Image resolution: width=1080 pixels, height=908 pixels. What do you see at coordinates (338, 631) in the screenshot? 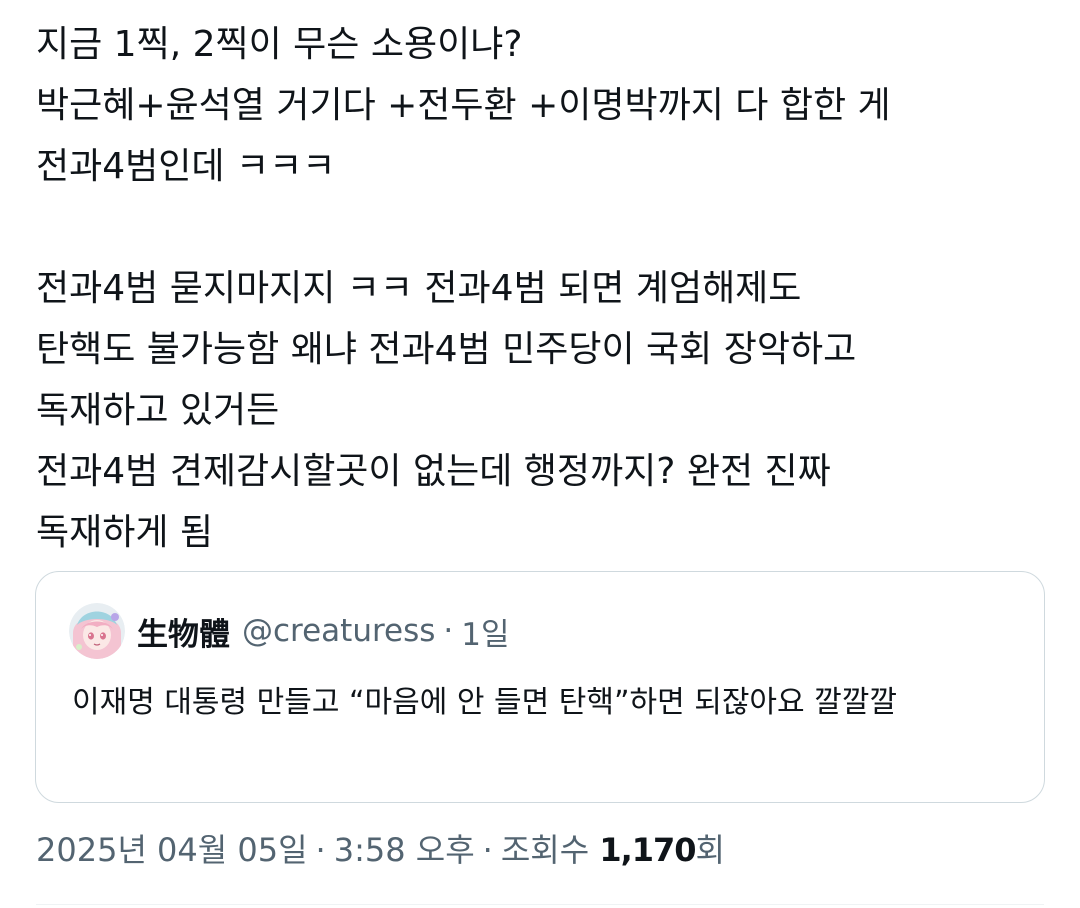
I see `quote-author-handle: @creaturess` at bounding box center [338, 631].